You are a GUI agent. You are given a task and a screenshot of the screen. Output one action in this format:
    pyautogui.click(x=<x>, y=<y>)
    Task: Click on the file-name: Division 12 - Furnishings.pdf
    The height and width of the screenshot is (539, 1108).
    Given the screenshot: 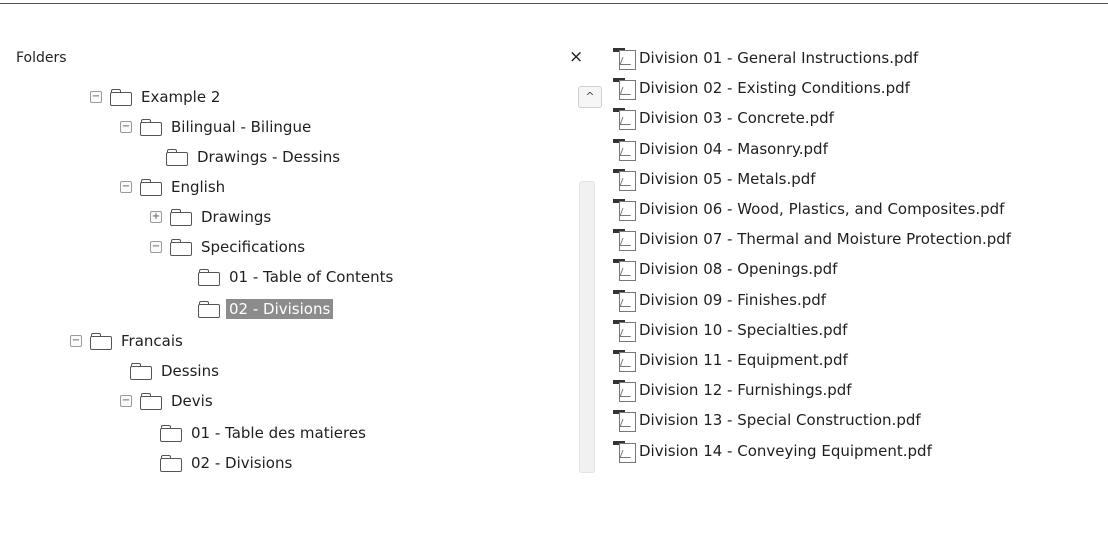 What is the action you would take?
    pyautogui.click(x=745, y=390)
    